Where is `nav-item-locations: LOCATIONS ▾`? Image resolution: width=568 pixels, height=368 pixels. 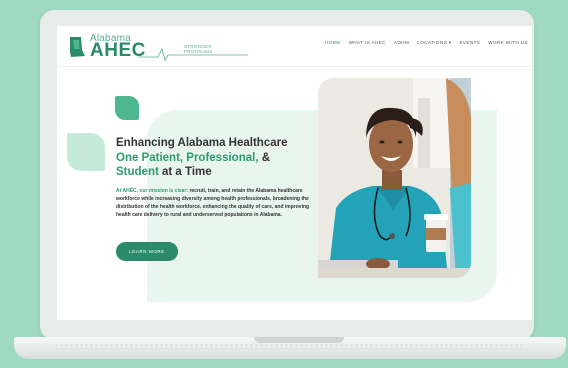
nav-item-locations: LOCATIONS ▾ is located at coordinates (434, 43).